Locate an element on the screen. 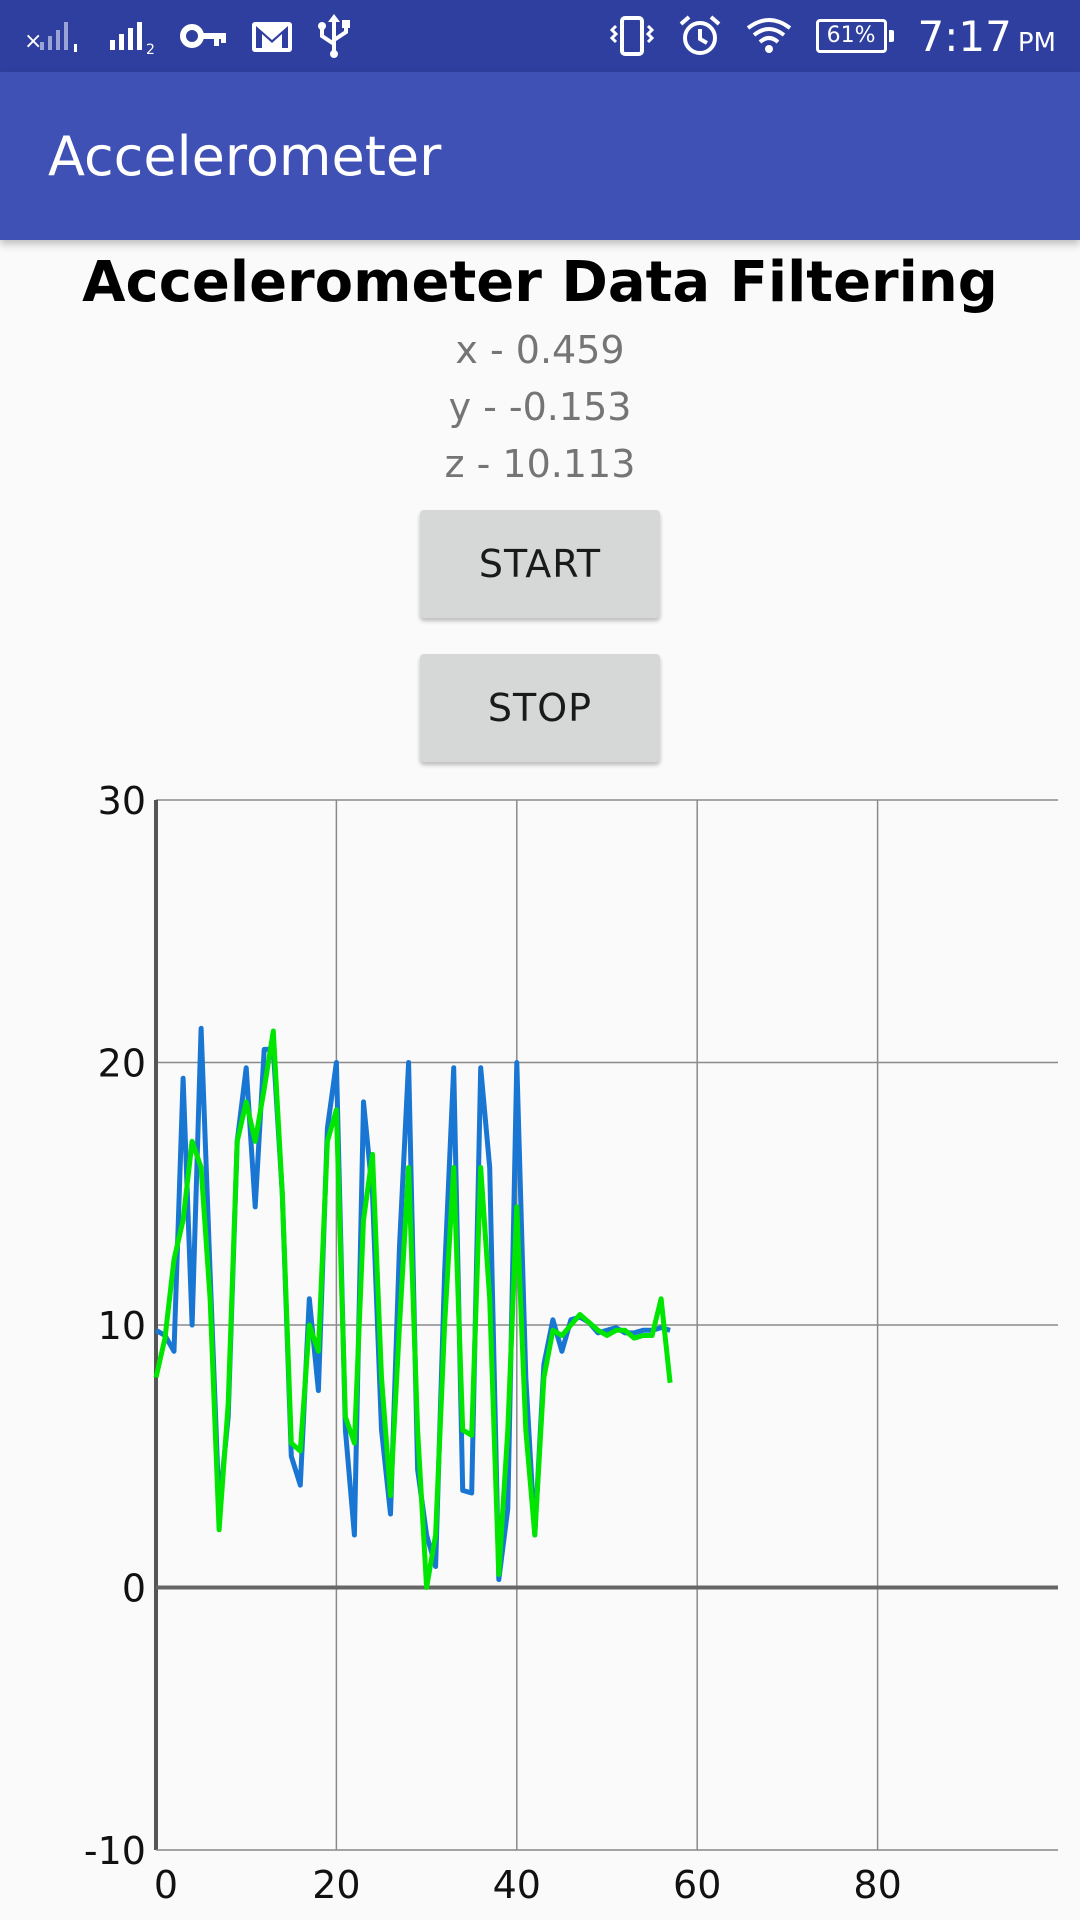  status-right: 61% 7:17 PM is located at coordinates (832, 36).